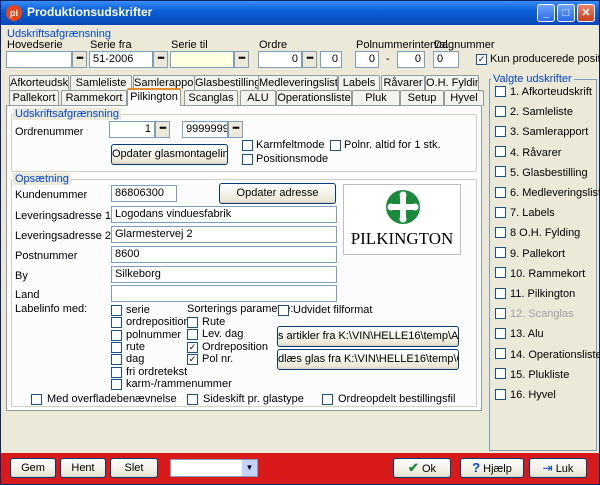  I want to click on serie-fra-lookup-button: •••, so click(160, 59).